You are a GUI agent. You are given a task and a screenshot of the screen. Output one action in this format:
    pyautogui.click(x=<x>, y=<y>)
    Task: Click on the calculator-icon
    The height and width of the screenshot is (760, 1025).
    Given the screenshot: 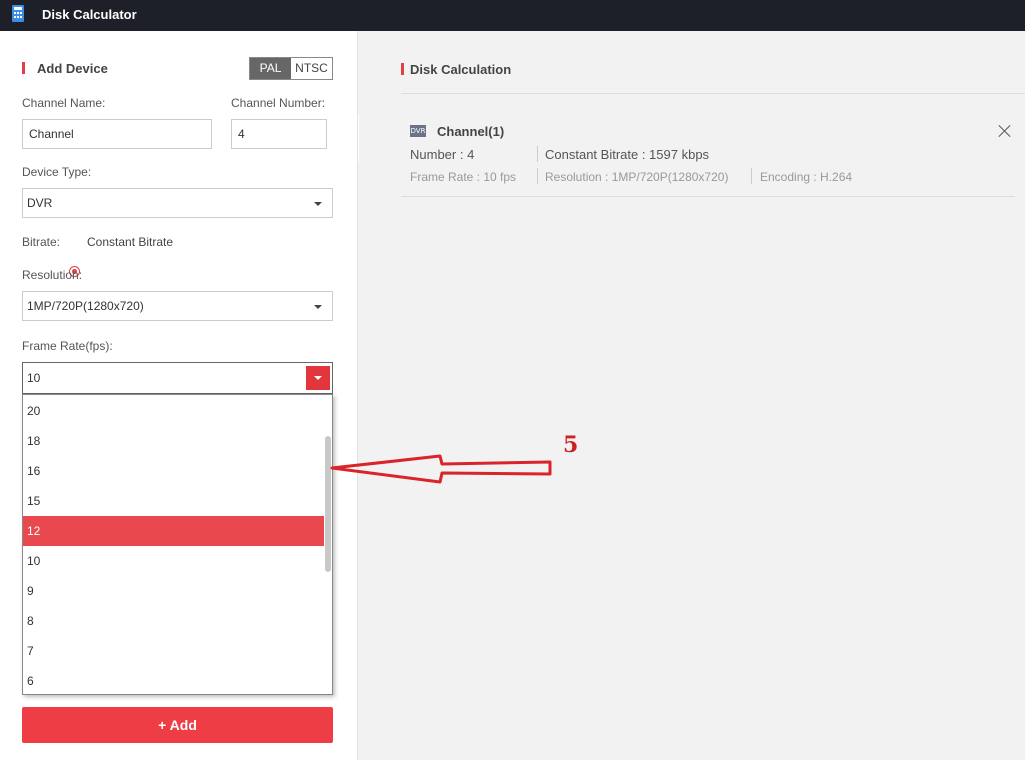 What is the action you would take?
    pyautogui.click(x=18, y=13)
    